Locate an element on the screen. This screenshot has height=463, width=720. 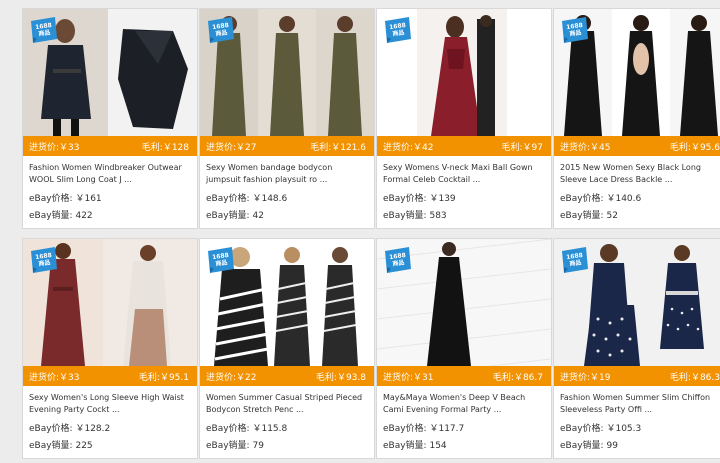
price-bar: 进货价:￥33 毛利:￥128 is located at coordinates (110, 146).